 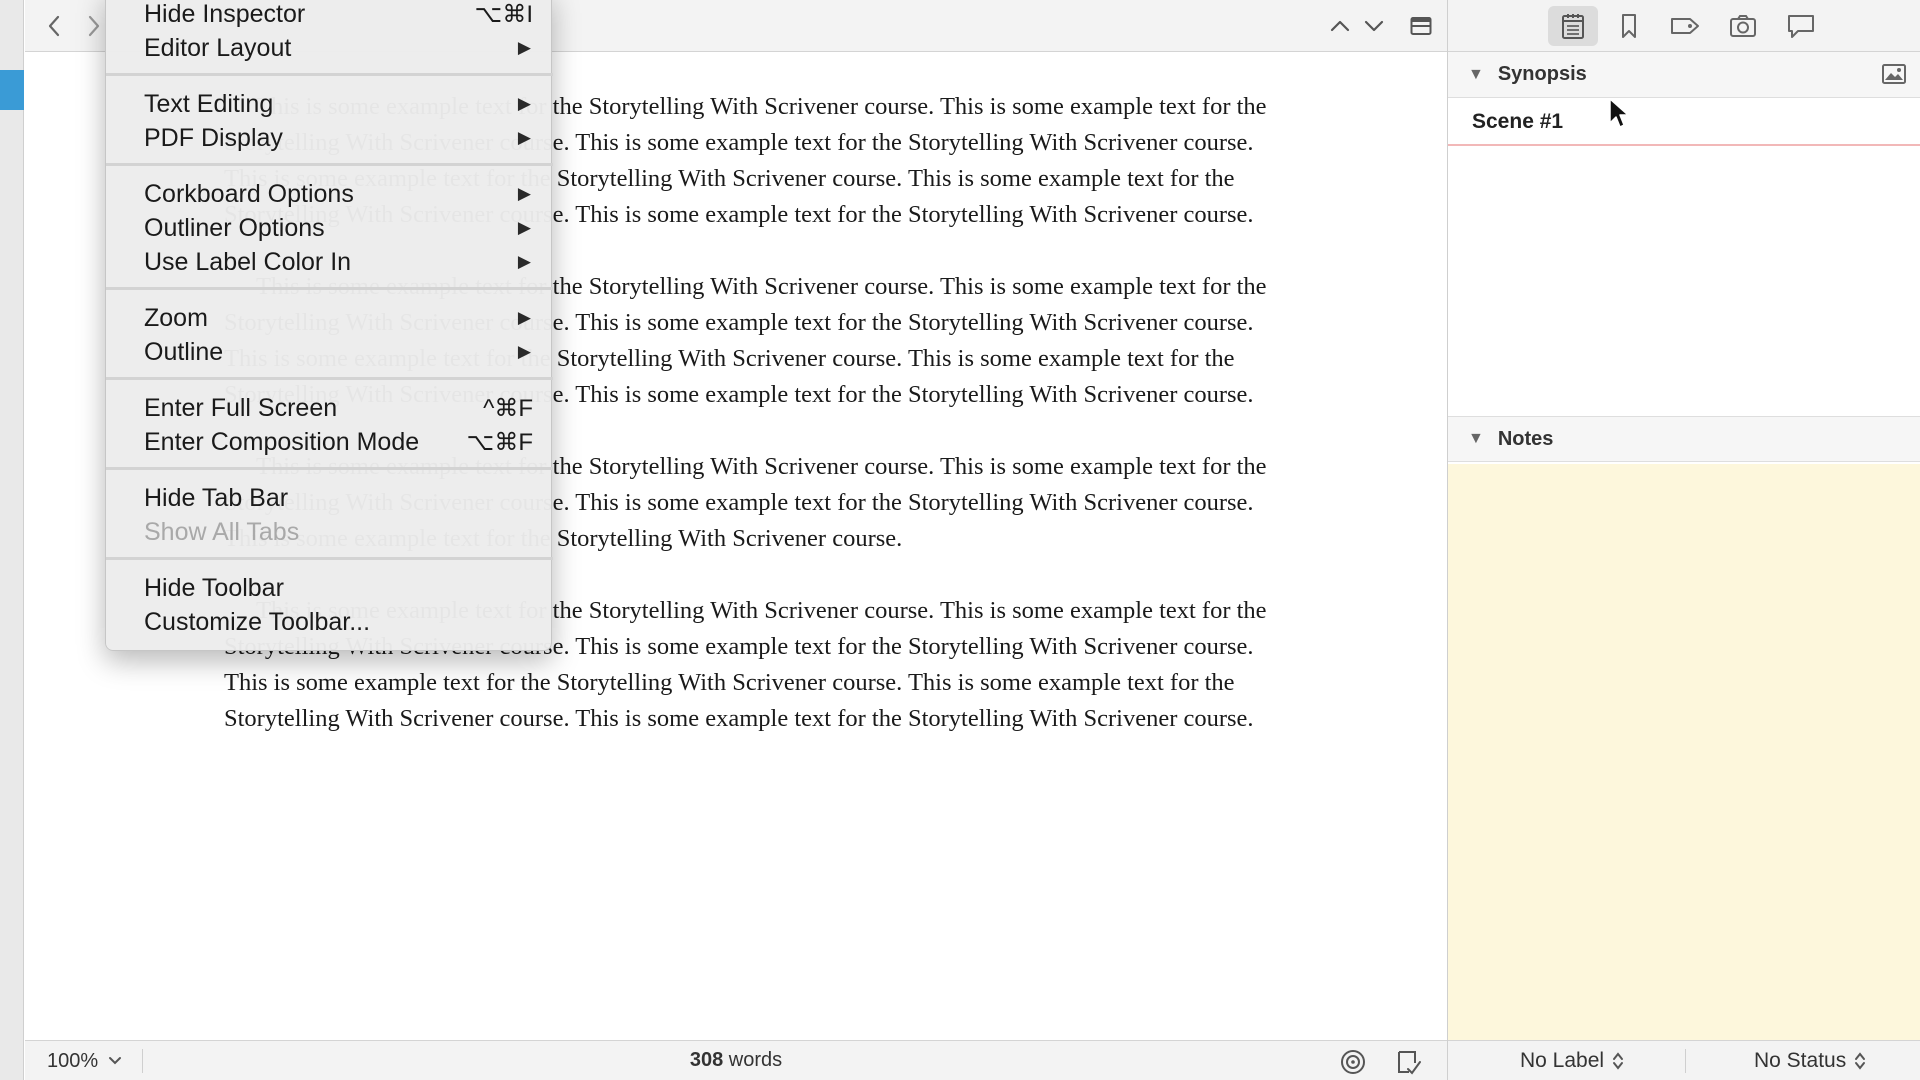 I want to click on synopsis-title-field: Scene #1, so click(x=1684, y=123).